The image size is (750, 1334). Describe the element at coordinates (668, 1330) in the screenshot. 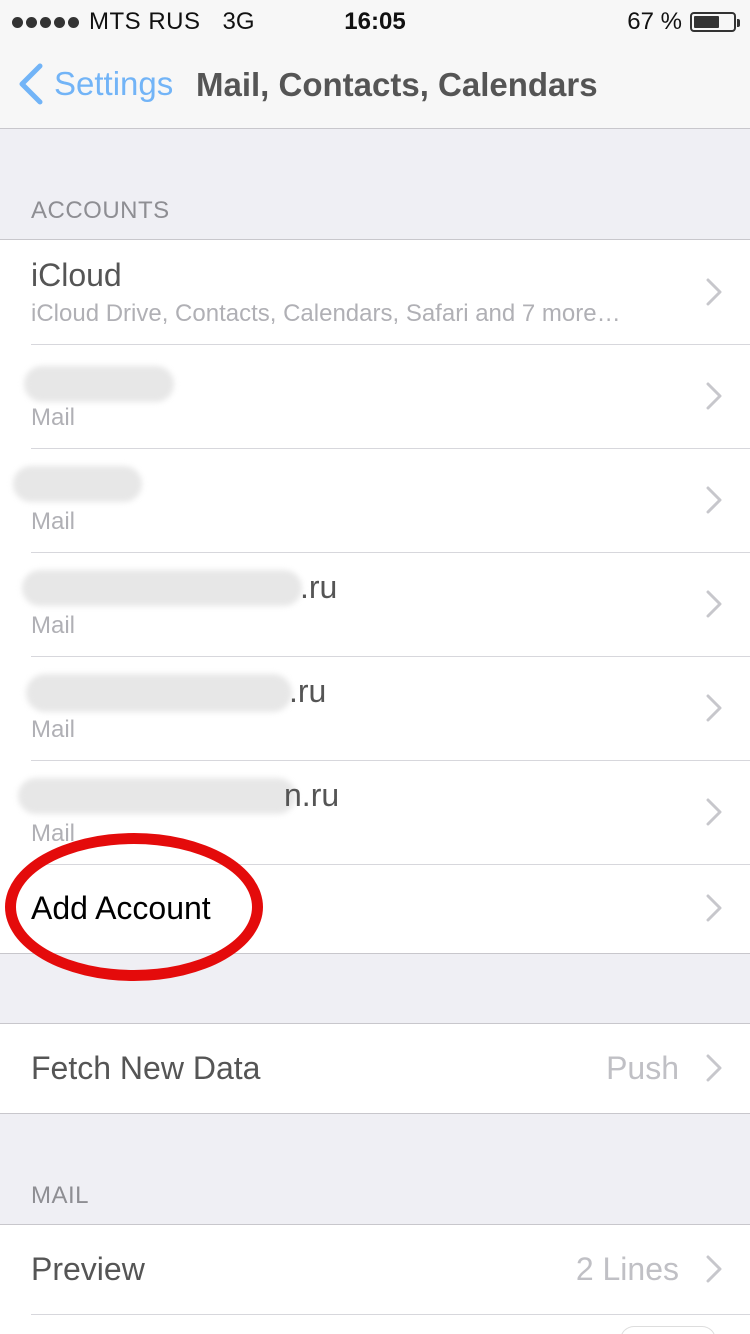

I see `toggle-switch` at that location.